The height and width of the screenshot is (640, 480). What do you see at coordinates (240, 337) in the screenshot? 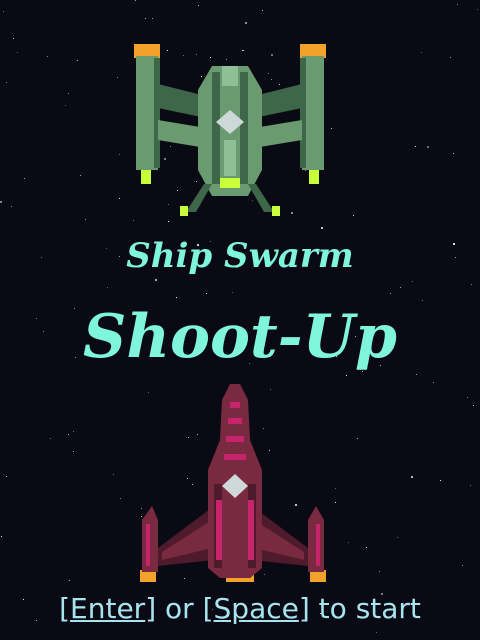
I see `game-title: Shoot-Up` at bounding box center [240, 337].